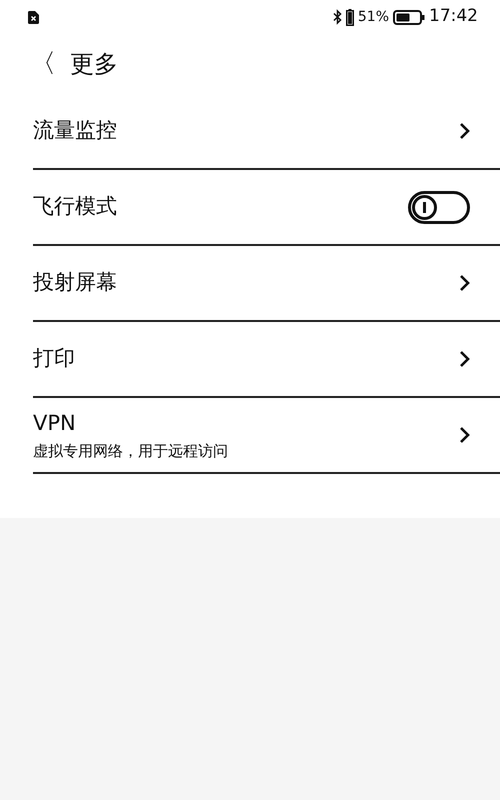 This screenshot has width=500, height=800. What do you see at coordinates (94, 64) in the screenshot?
I see `page-title: 更多` at bounding box center [94, 64].